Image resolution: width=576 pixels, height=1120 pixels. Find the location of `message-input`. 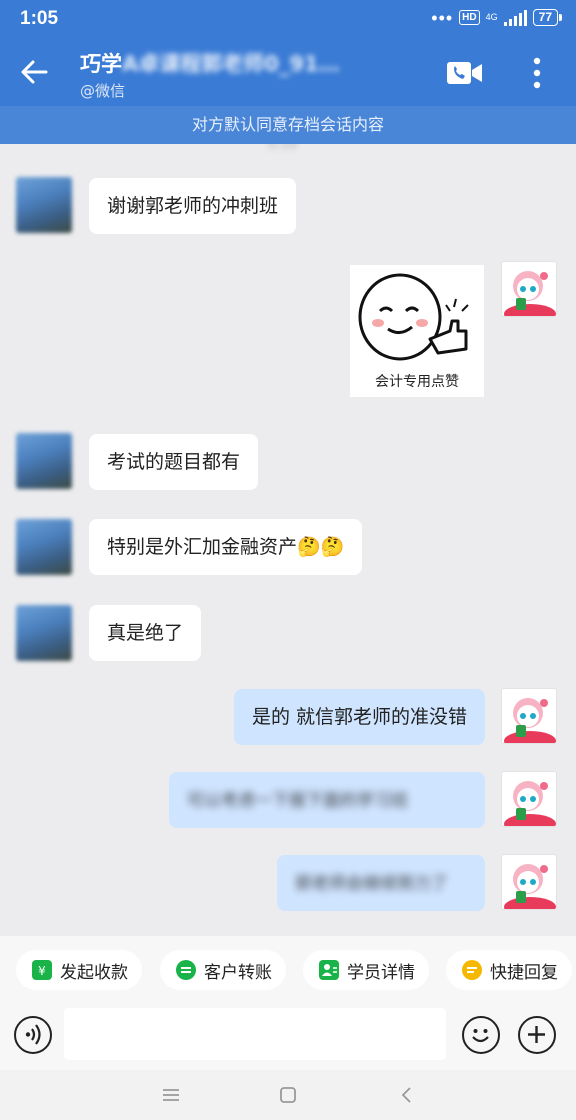

message-input is located at coordinates (255, 1034).